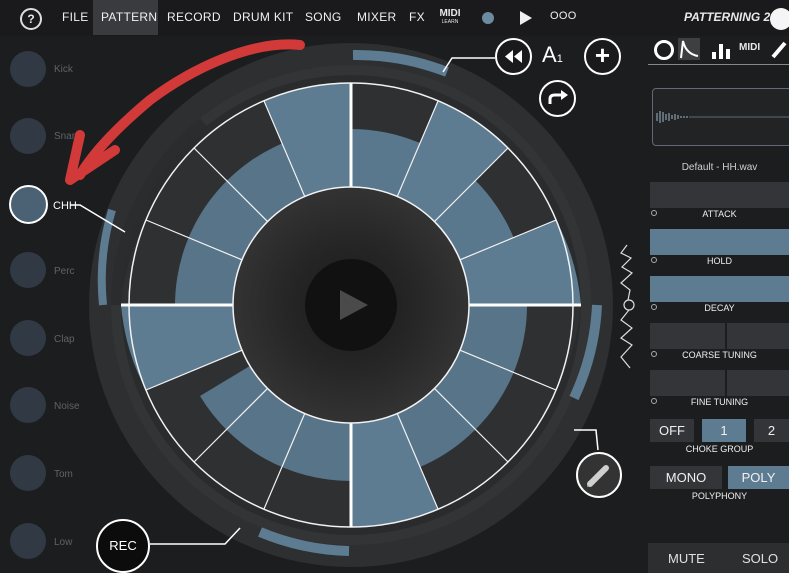 This screenshot has width=789, height=573. I want to click on envelope-shape-icon, so click(689, 49).